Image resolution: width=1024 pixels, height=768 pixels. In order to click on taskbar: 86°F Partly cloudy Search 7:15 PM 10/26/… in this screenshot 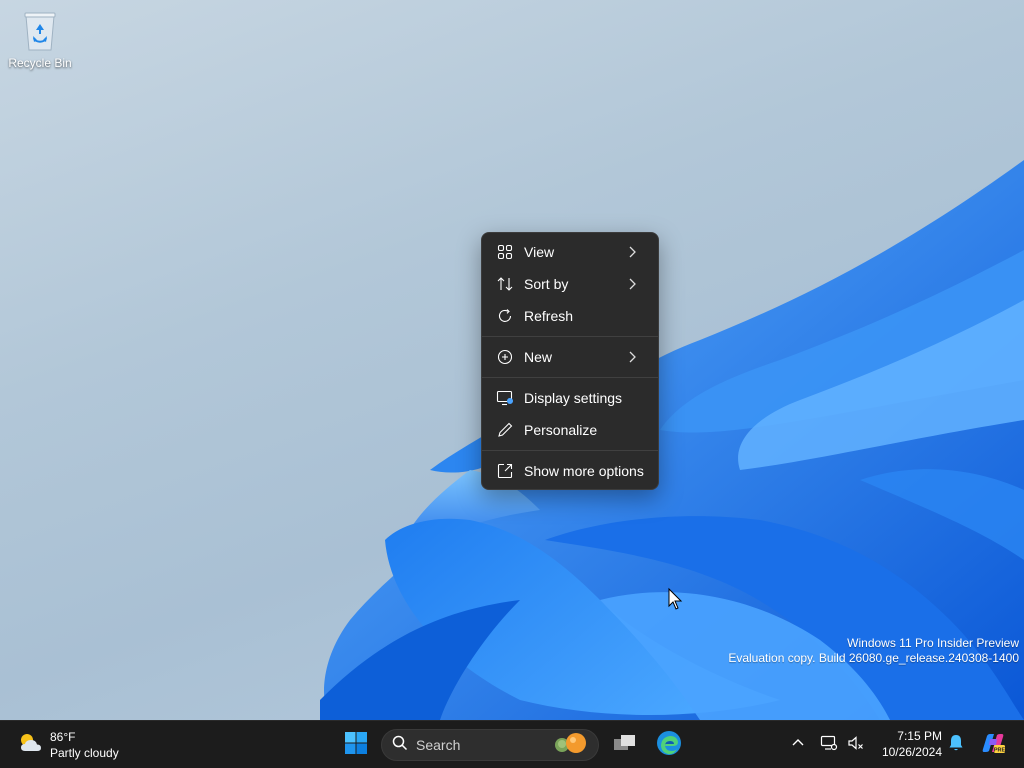, I will do `click(512, 744)`.